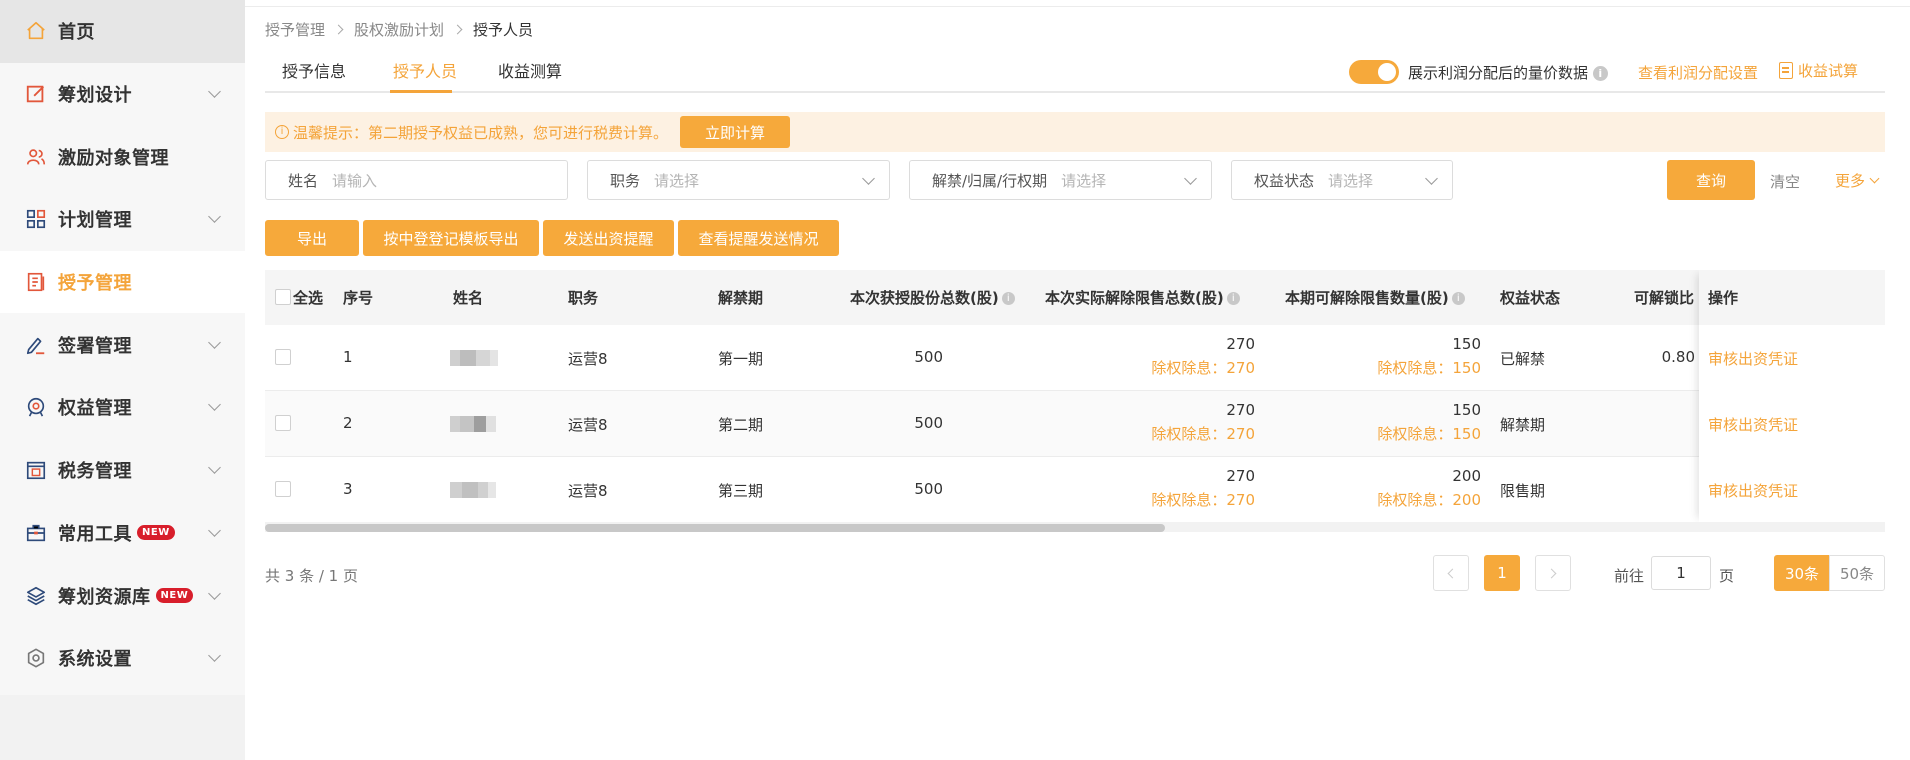 Image resolution: width=1910 pixels, height=760 pixels. I want to click on sidebar-item-label: 权益管理, so click(95, 409).